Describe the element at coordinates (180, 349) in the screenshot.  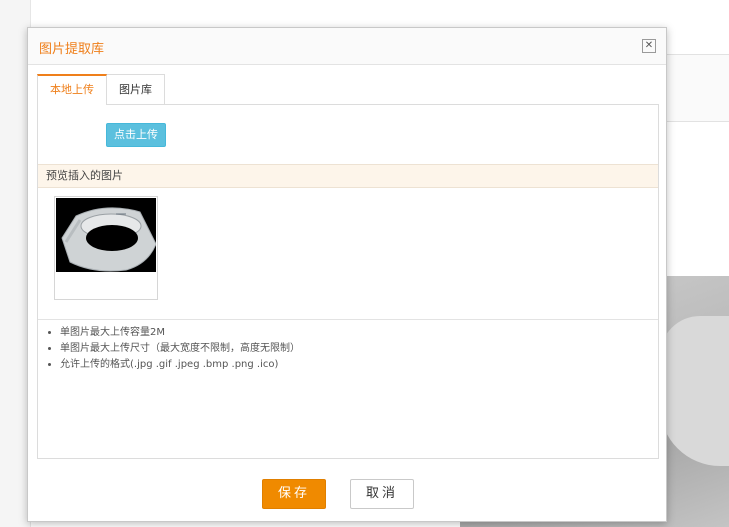
I see `rule-max-dimensions: 单图片最大上传尺寸（最大宽度不限制，高度无限制）` at that location.